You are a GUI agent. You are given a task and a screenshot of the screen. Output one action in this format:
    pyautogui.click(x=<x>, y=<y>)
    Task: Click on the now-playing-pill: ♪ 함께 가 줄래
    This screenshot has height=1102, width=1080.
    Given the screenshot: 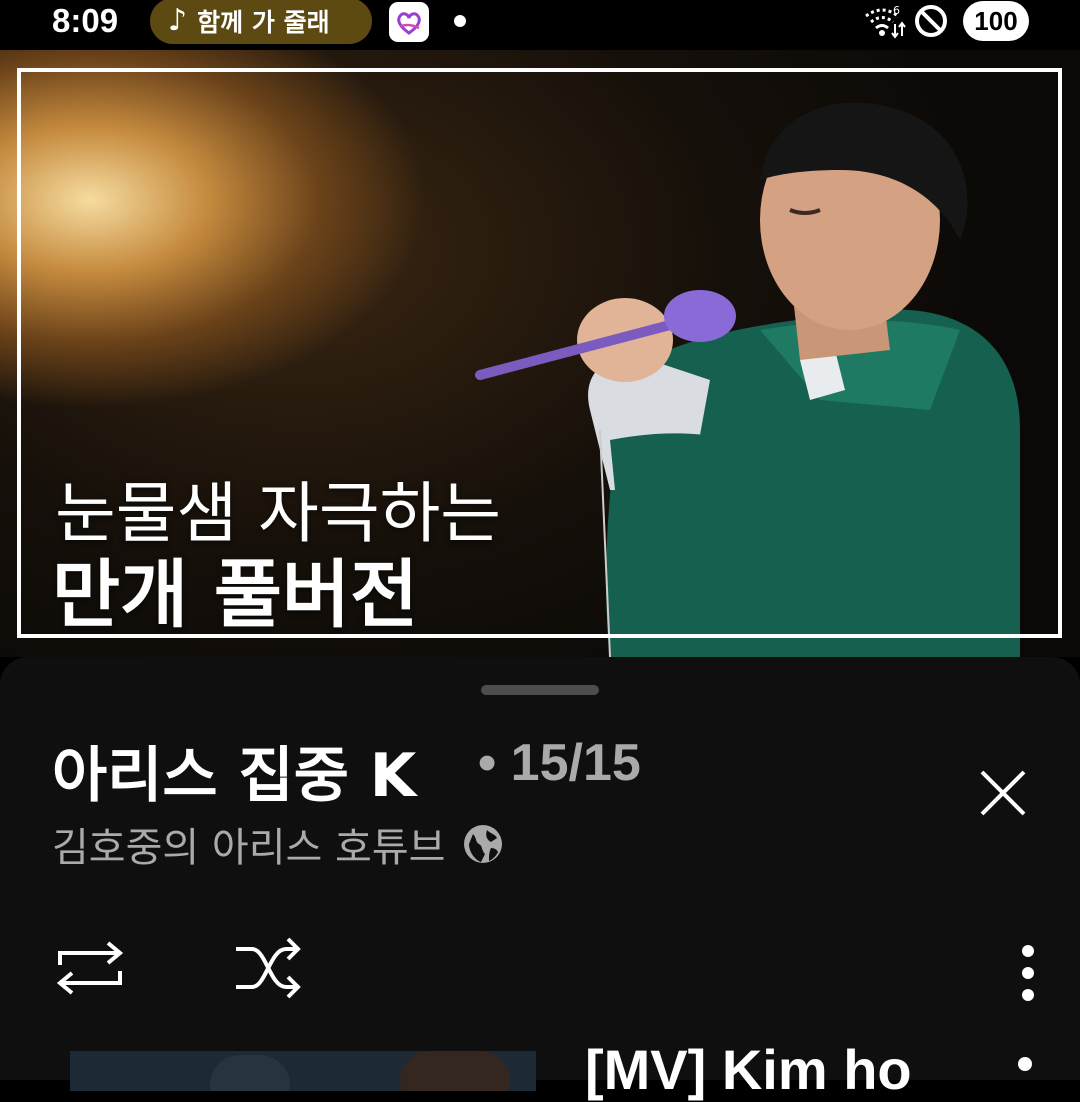 What is the action you would take?
    pyautogui.click(x=261, y=22)
    